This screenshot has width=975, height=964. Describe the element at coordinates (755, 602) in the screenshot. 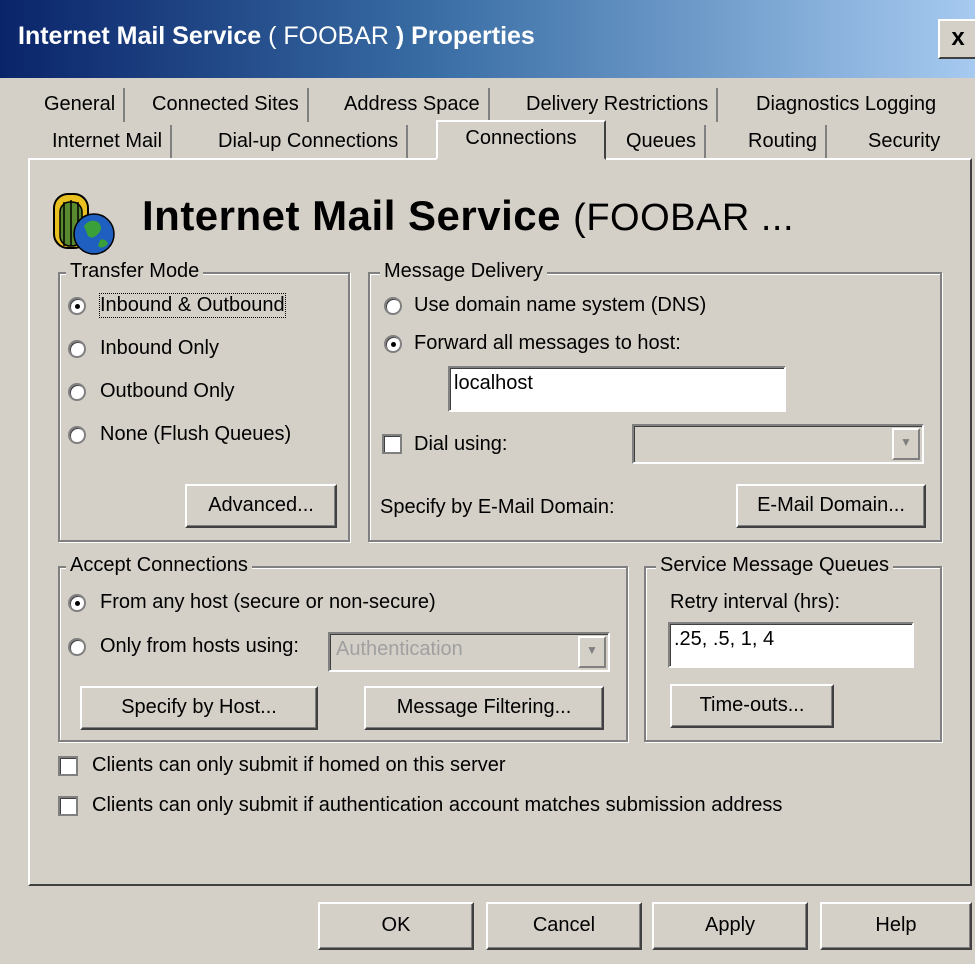

I see `label-retry-interval: Retry interval (hrs):` at that location.